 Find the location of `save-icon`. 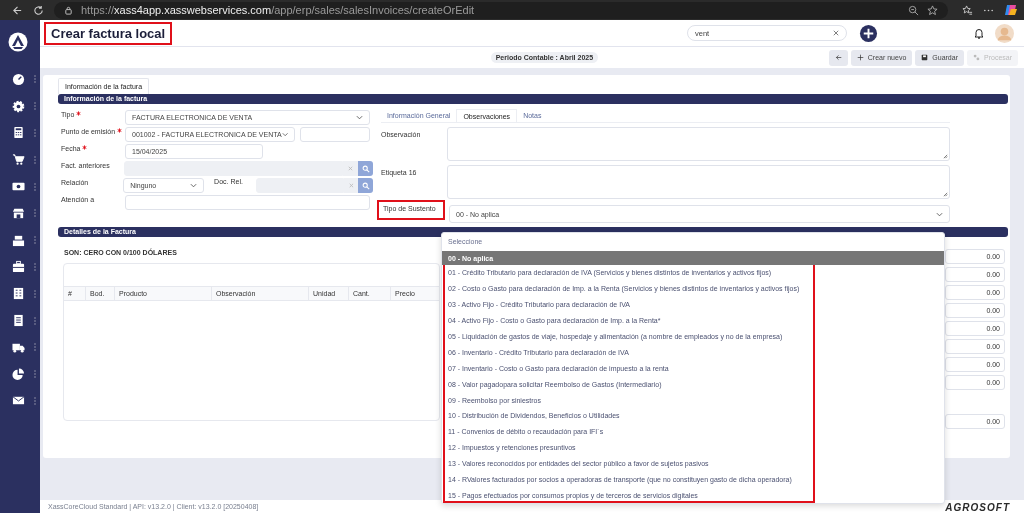

save-icon is located at coordinates (925, 57).